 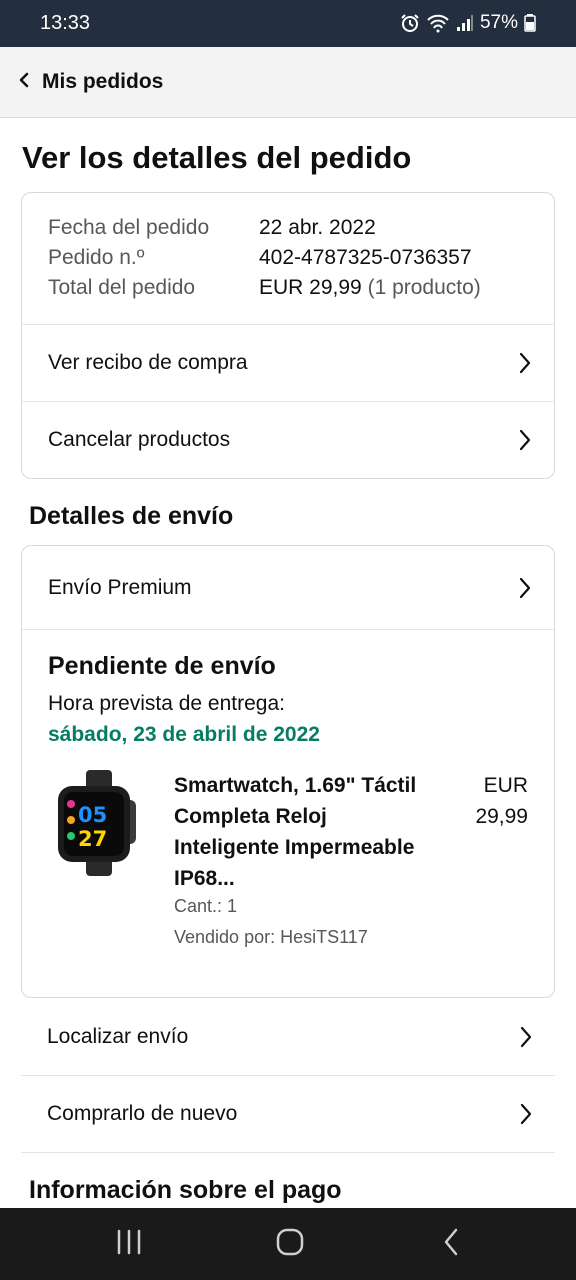 What do you see at coordinates (139, 439) in the screenshot?
I see `cancel-products-label: Cancelar productos` at bounding box center [139, 439].